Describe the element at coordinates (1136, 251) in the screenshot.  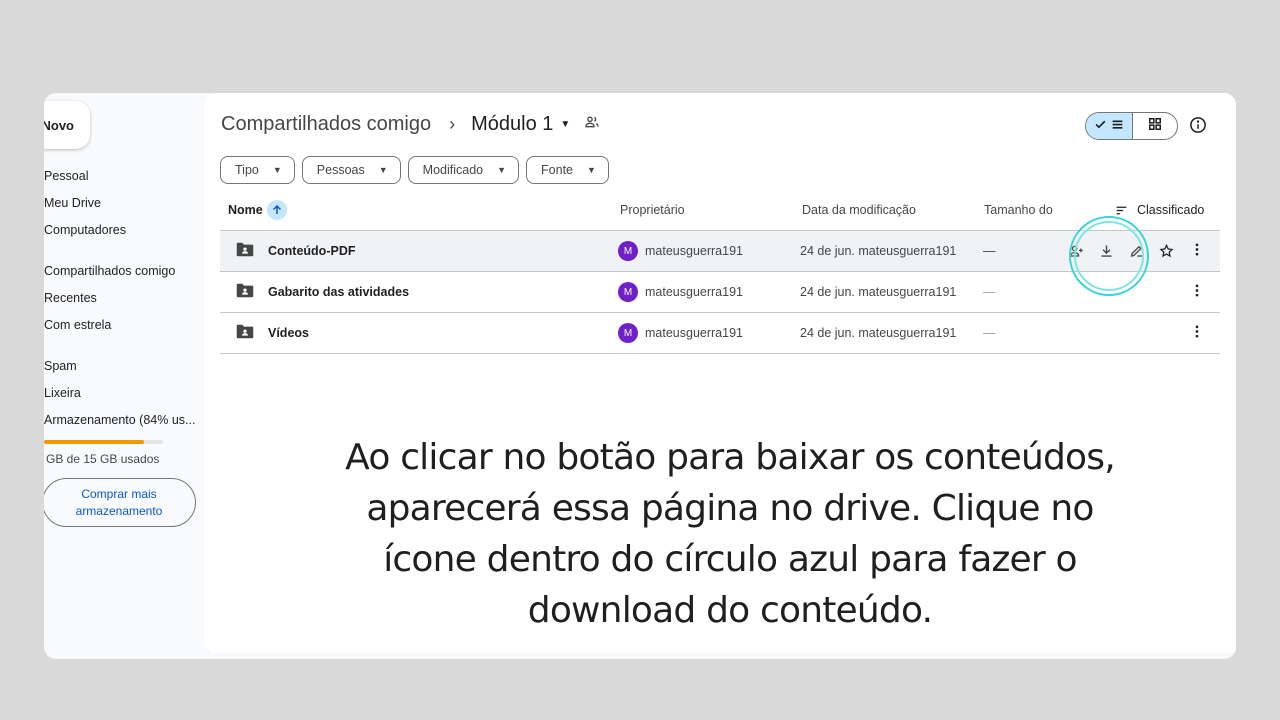
I see `rename-icon` at that location.